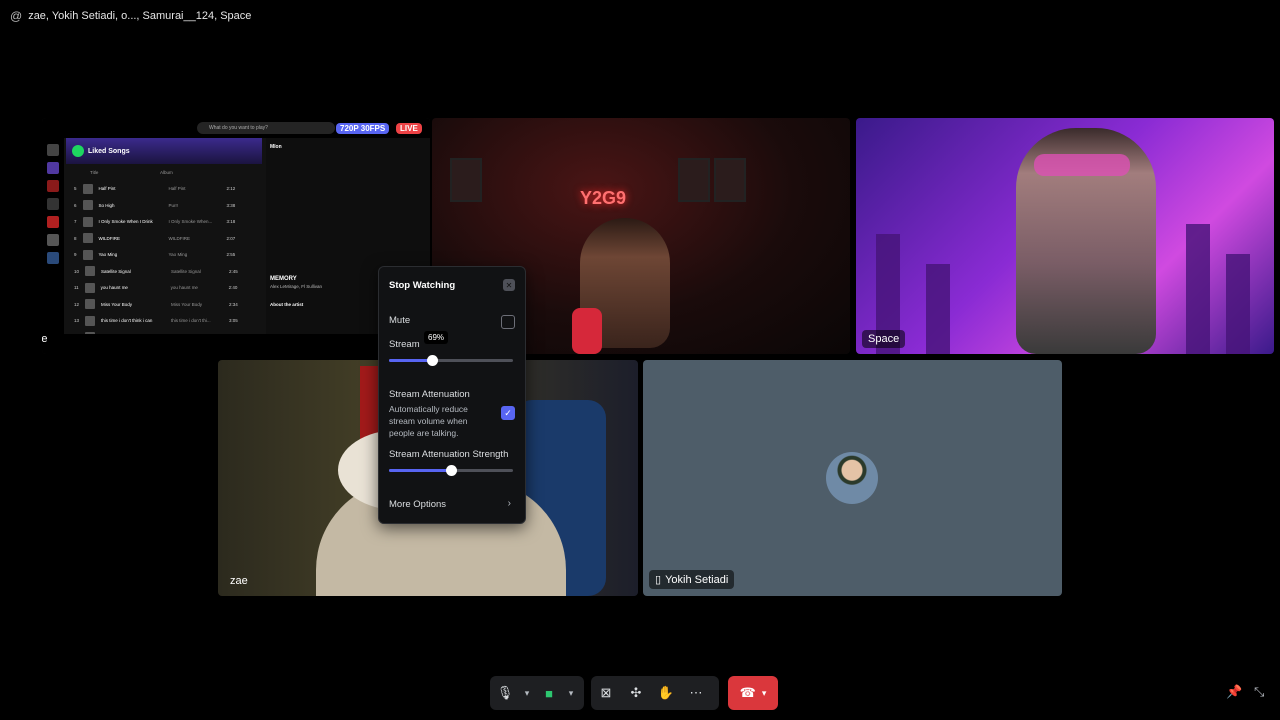 Image resolution: width=1280 pixels, height=720 pixels. Describe the element at coordinates (231, 222) in the screenshot. I see `track-duration: 3:18` at that location.